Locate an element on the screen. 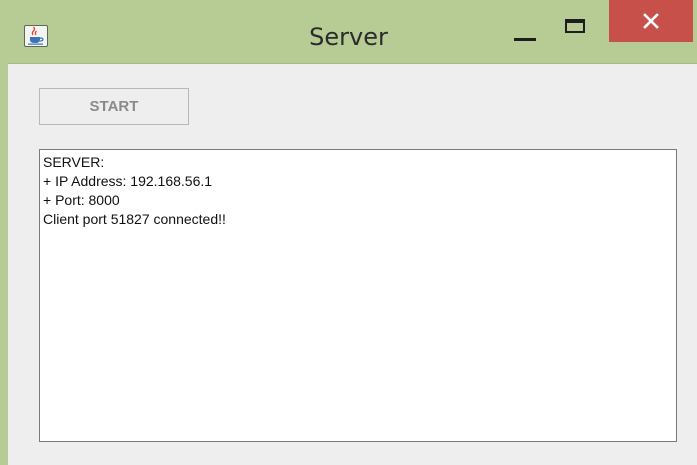 The image size is (697, 465). log-line: + Port: 8000 is located at coordinates (81, 200).